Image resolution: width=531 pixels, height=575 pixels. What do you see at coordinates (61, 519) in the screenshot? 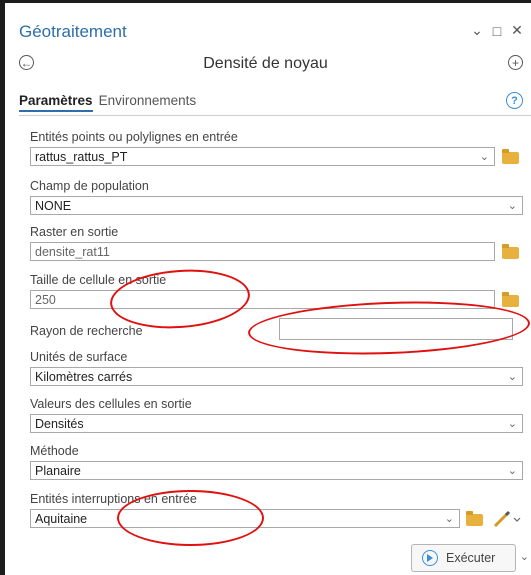
I see `barriers-value: Aquitaine` at bounding box center [61, 519].